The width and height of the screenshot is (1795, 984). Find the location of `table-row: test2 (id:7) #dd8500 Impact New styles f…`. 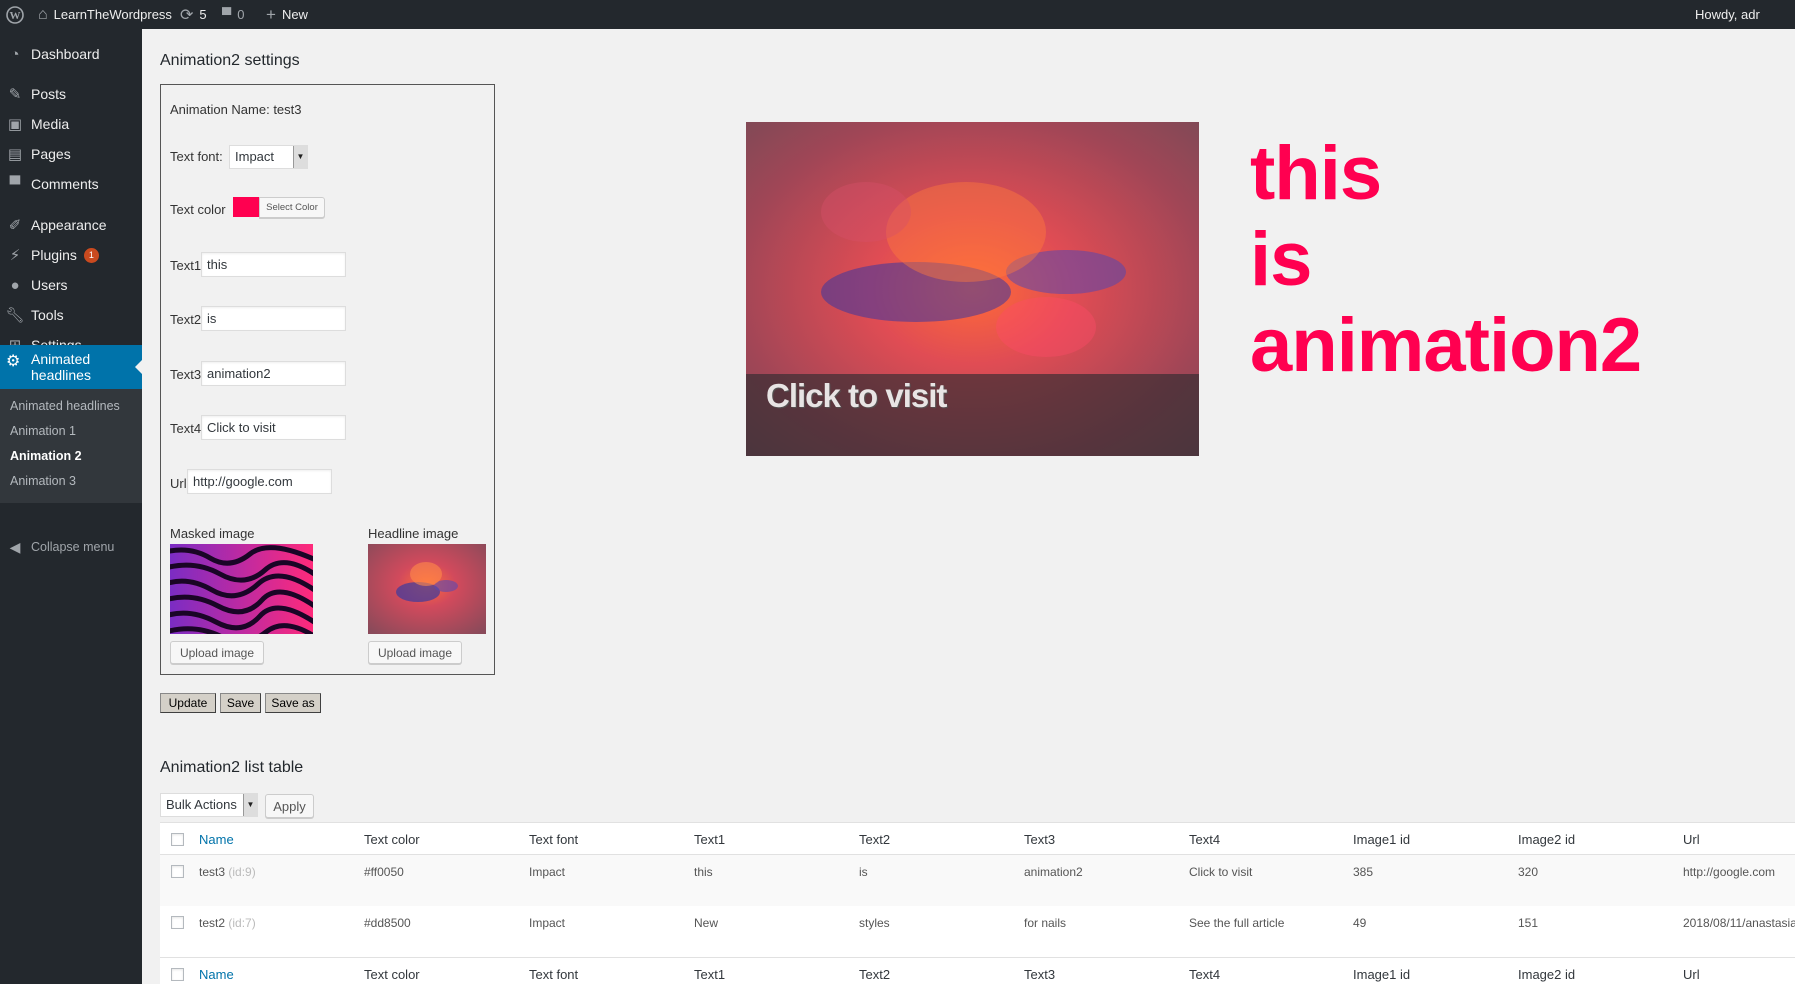

table-row: test2 (id:7) #dd8500 Impact New styles f… is located at coordinates (977, 931).